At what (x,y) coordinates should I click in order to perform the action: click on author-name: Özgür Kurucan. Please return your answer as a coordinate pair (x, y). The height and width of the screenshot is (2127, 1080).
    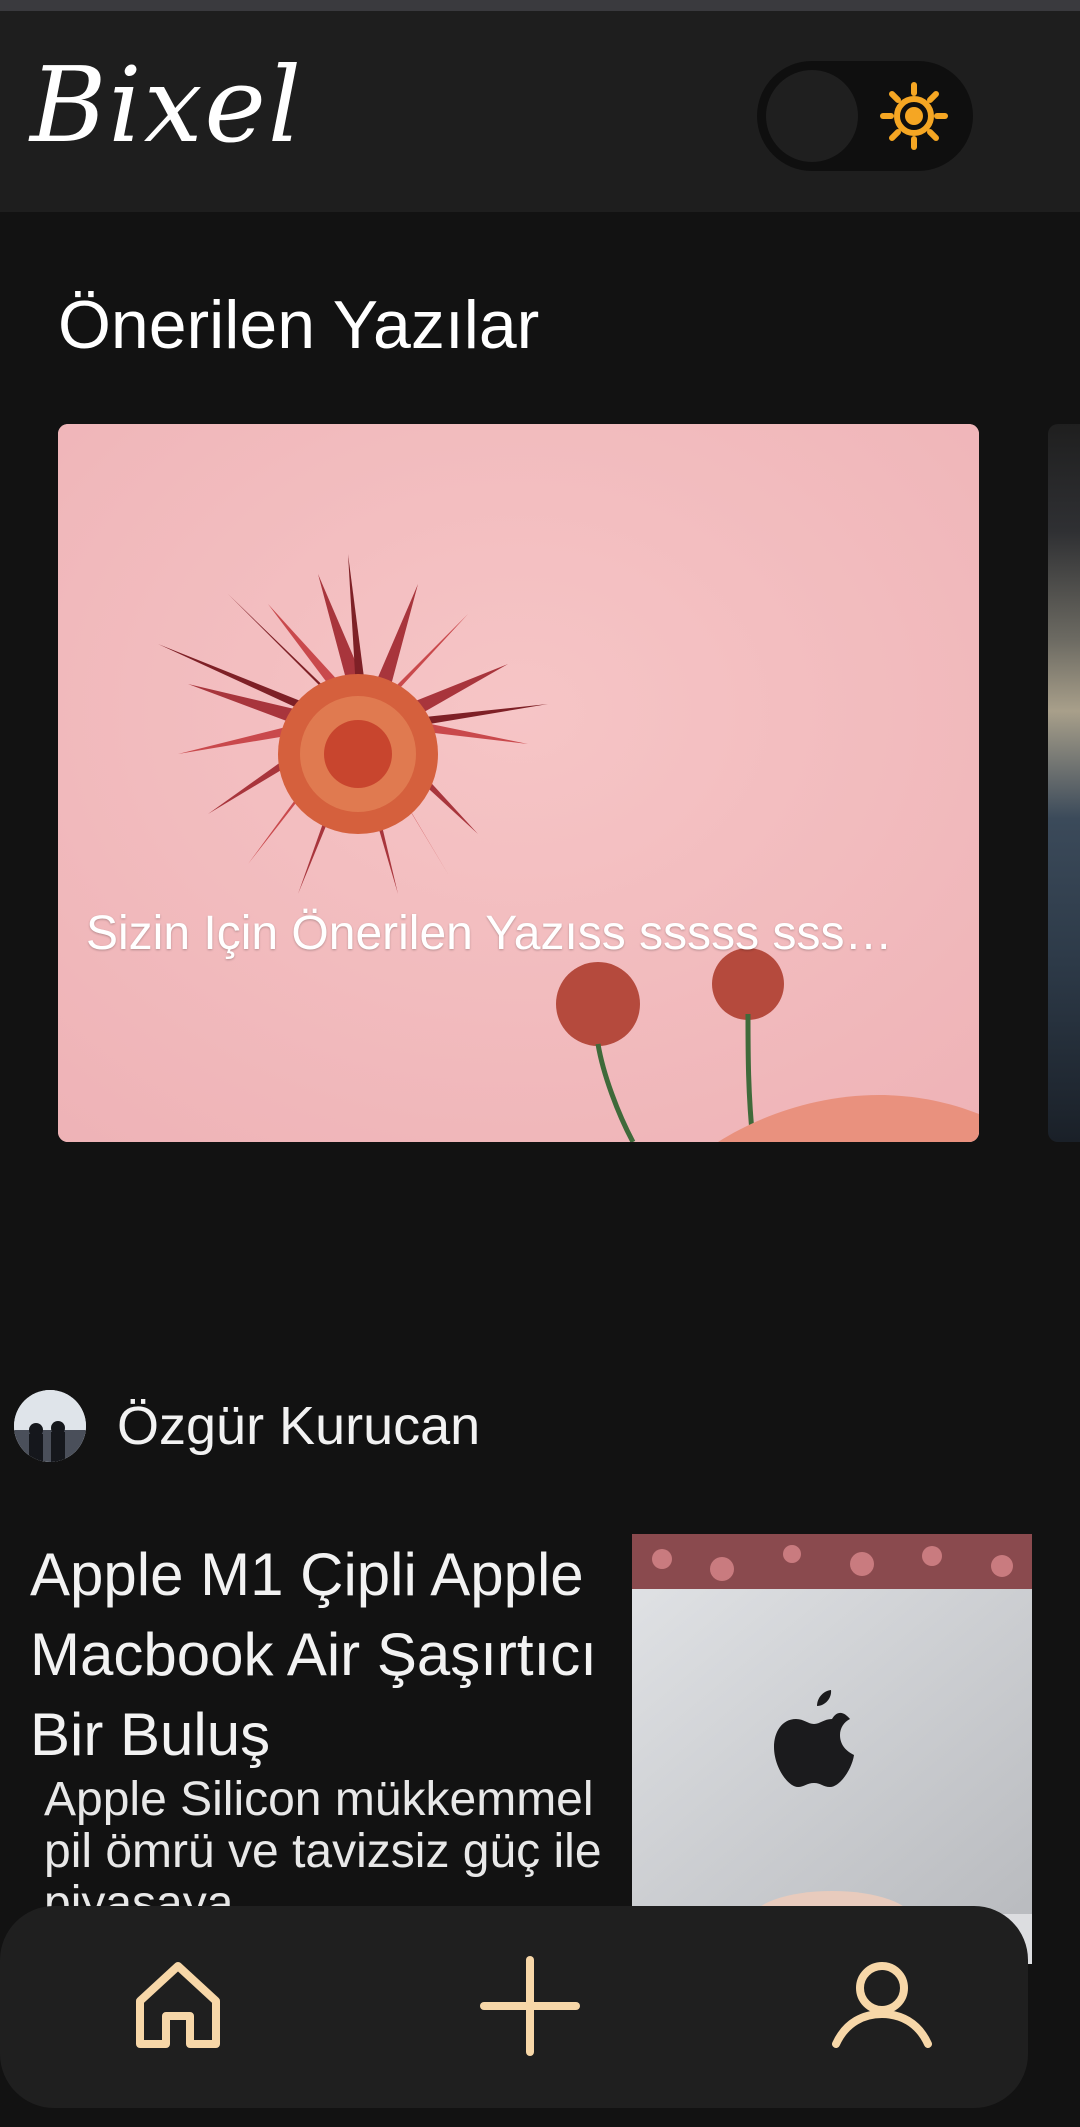
    Looking at the image, I should click on (299, 1426).